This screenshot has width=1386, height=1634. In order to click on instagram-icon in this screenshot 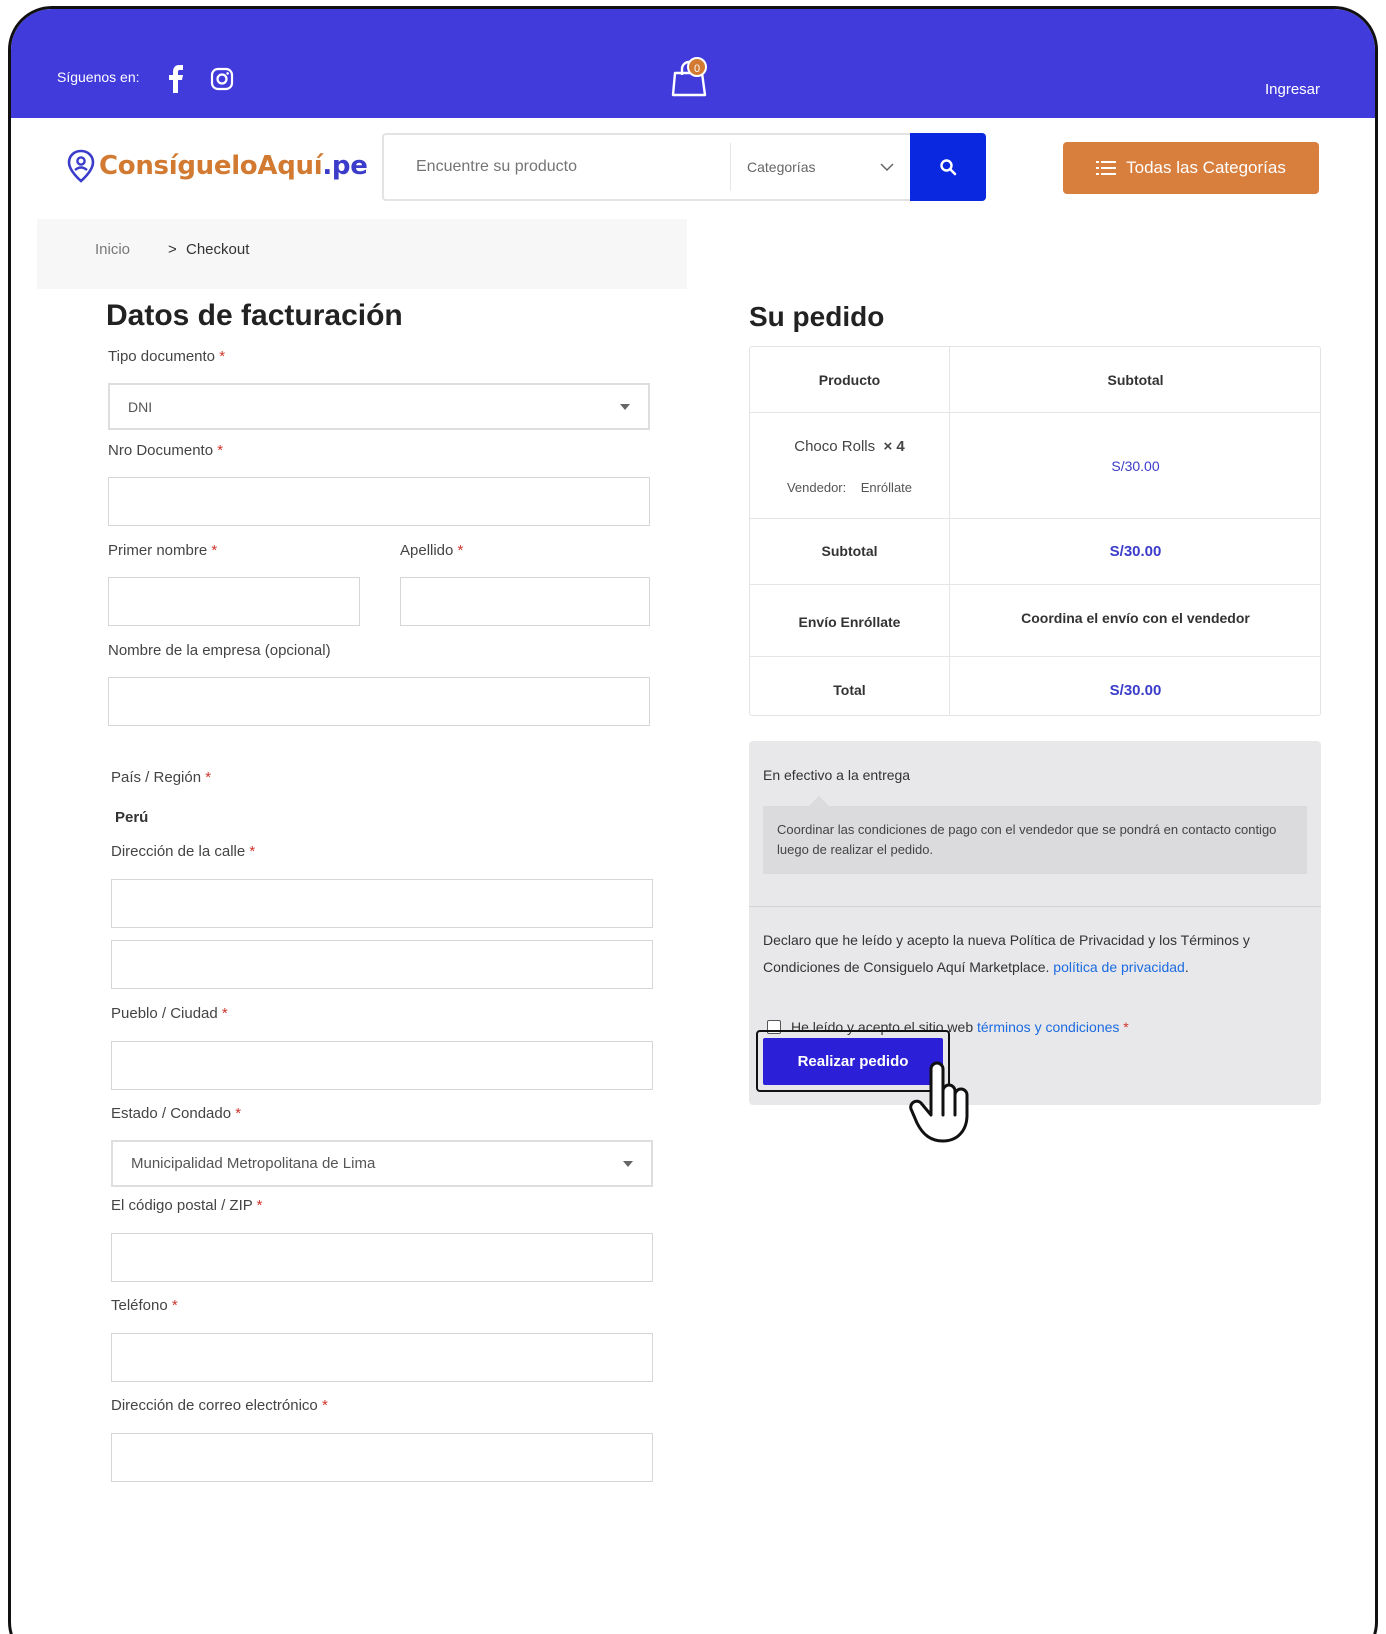, I will do `click(222, 79)`.